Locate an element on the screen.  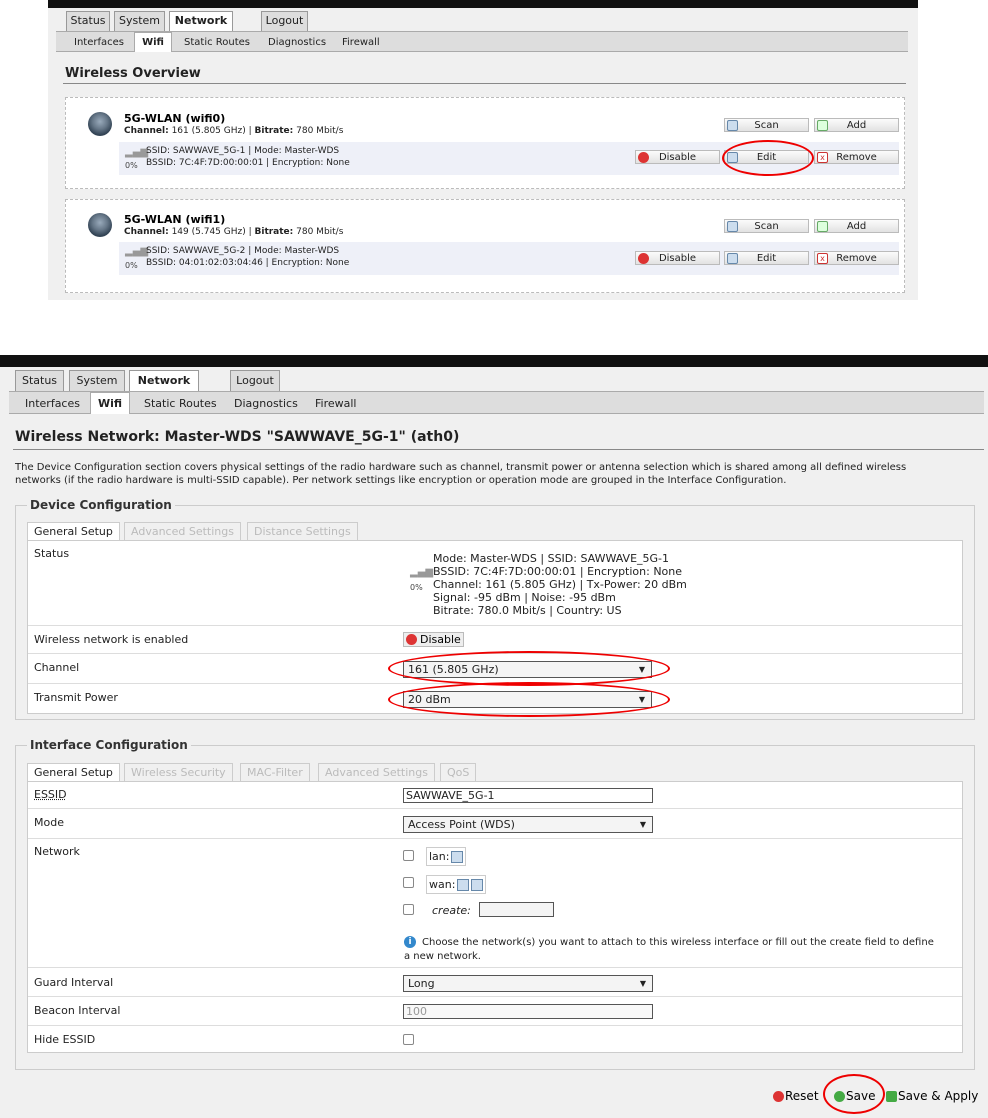
network-help-line-2: a new network. is located at coordinates (442, 956).